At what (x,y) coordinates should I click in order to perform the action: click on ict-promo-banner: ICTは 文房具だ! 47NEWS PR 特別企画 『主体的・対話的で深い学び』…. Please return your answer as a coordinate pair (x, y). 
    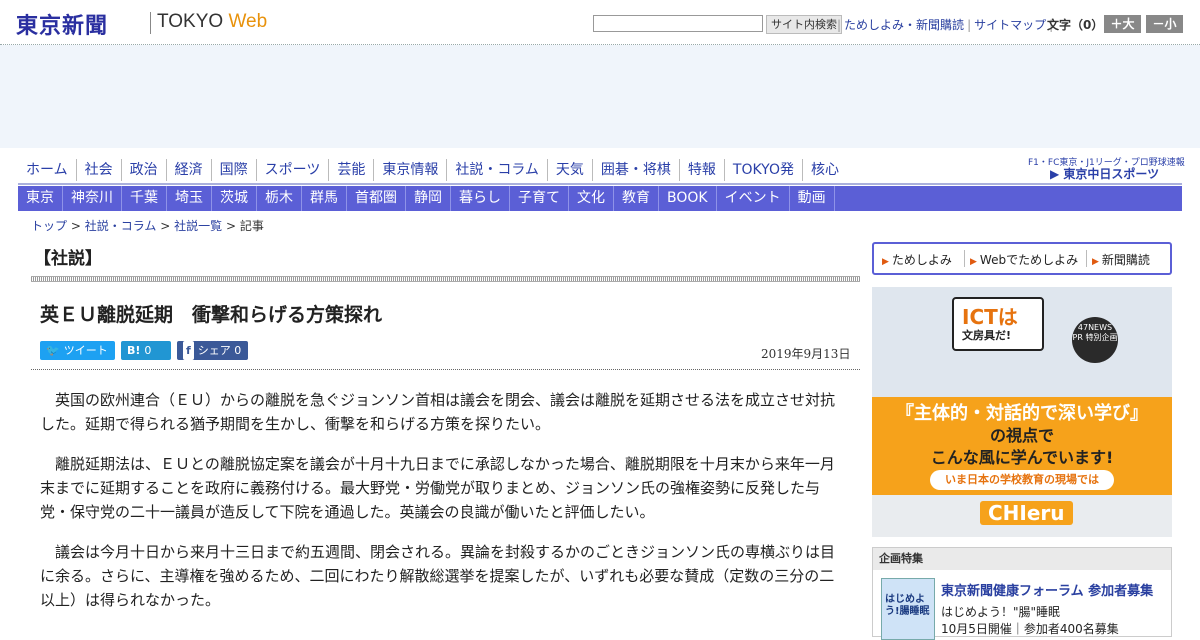
    Looking at the image, I should click on (1022, 412).